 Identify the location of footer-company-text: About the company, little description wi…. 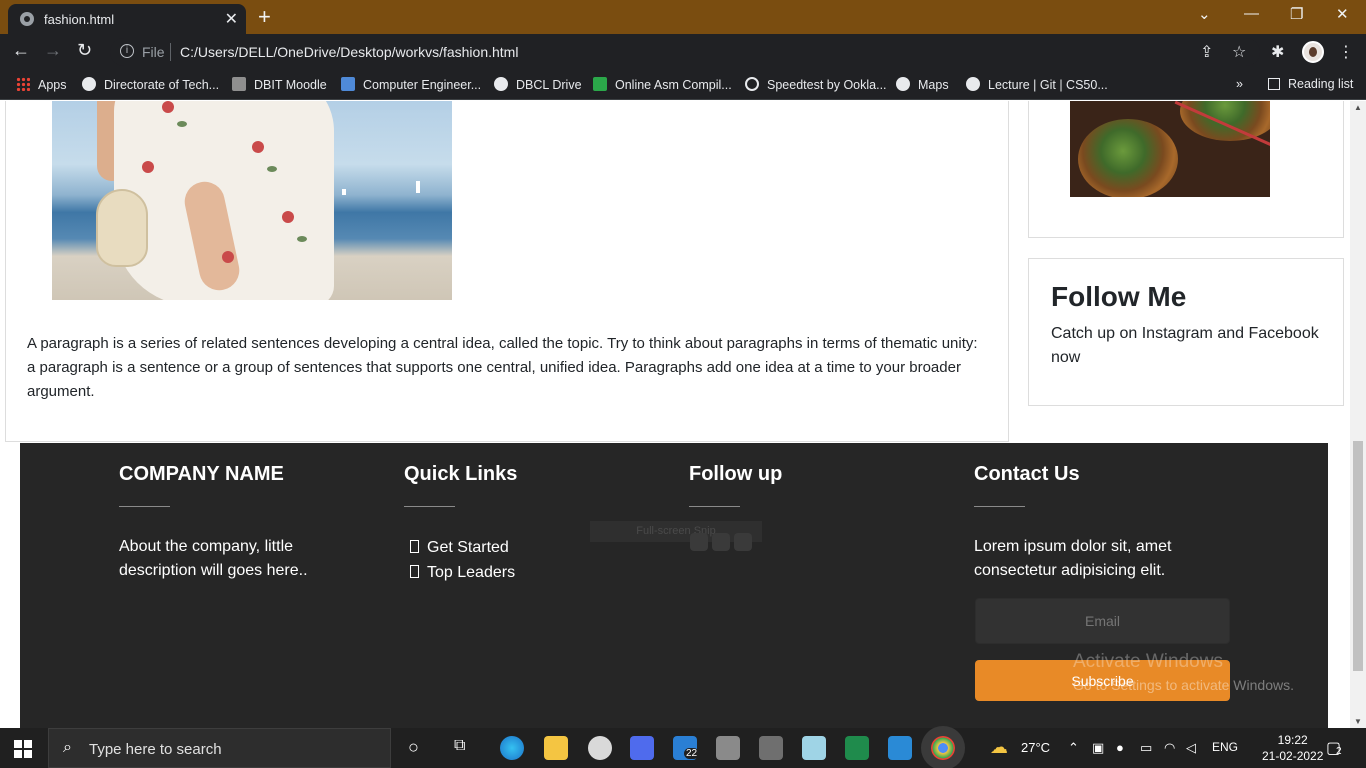
(213, 558).